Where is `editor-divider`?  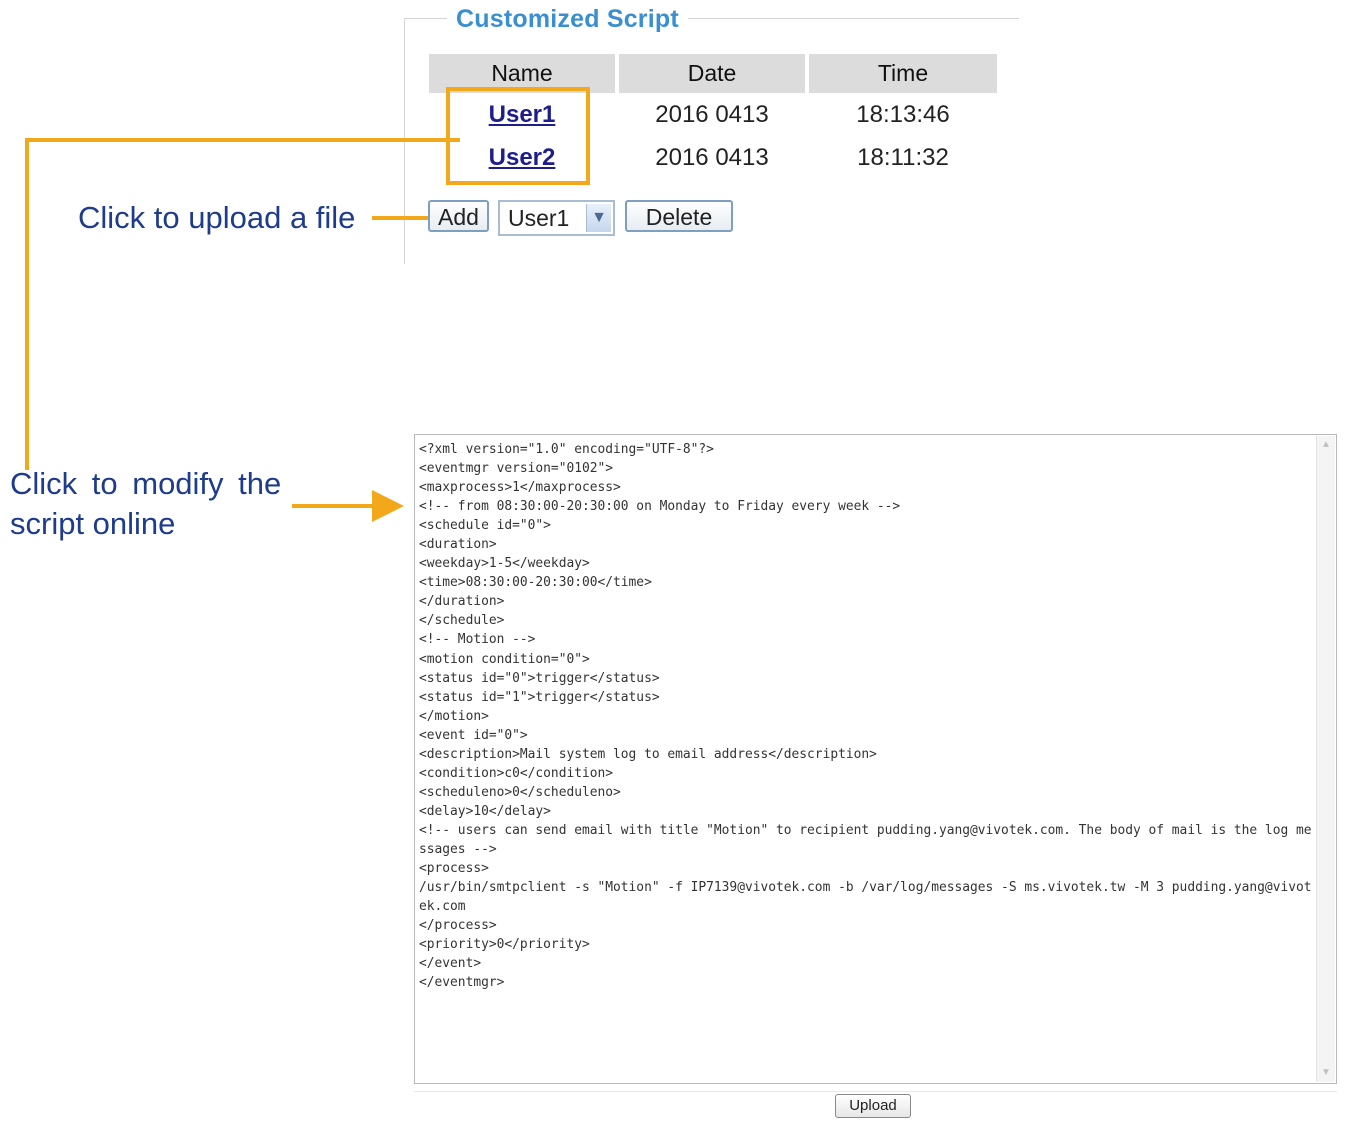 editor-divider is located at coordinates (875, 1091).